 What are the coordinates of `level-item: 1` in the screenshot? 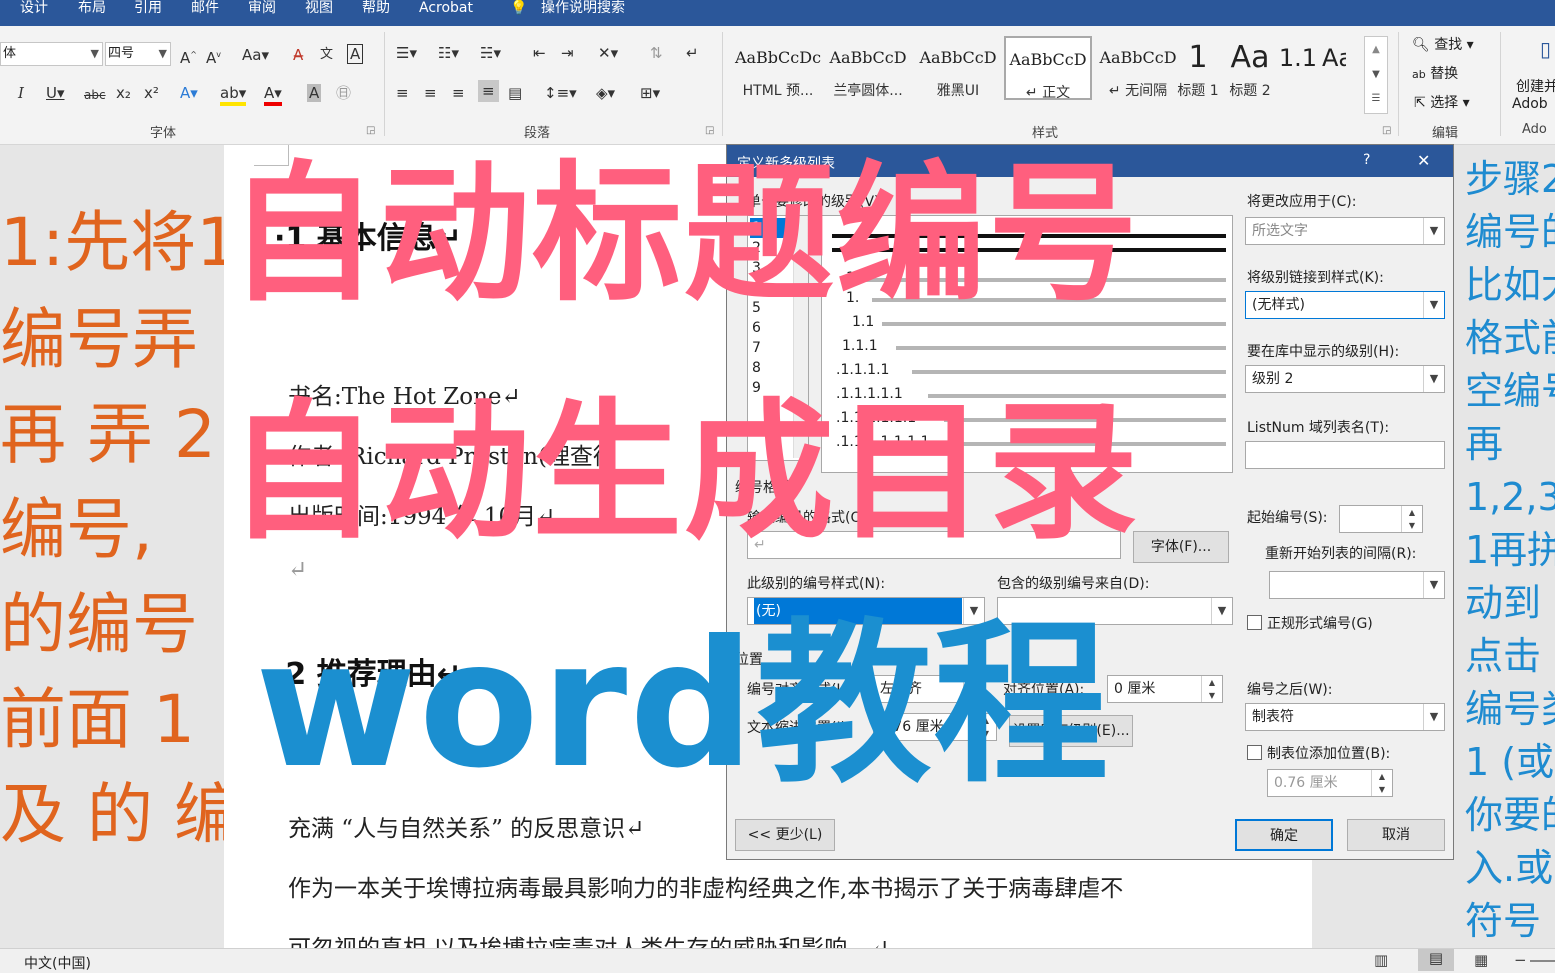 It's located at (768, 228).